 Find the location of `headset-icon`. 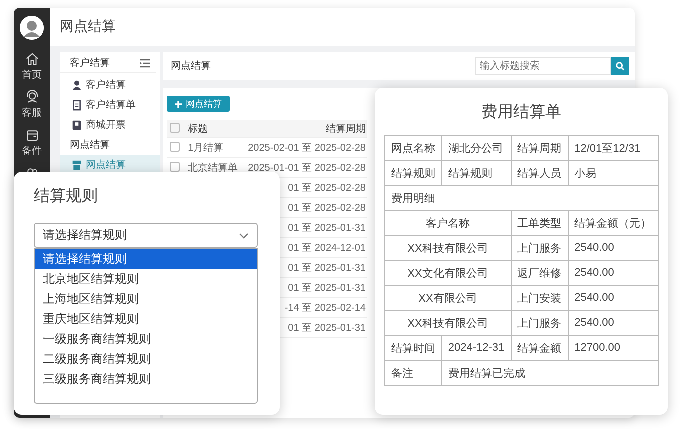

headset-icon is located at coordinates (32, 97).